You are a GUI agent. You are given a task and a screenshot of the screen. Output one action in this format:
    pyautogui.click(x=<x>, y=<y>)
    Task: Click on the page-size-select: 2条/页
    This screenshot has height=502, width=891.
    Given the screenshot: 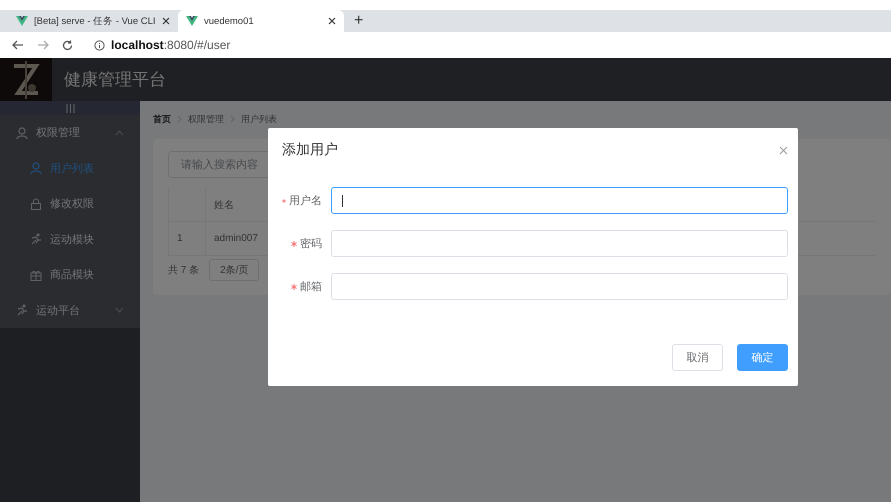 What is the action you would take?
    pyautogui.click(x=234, y=270)
    